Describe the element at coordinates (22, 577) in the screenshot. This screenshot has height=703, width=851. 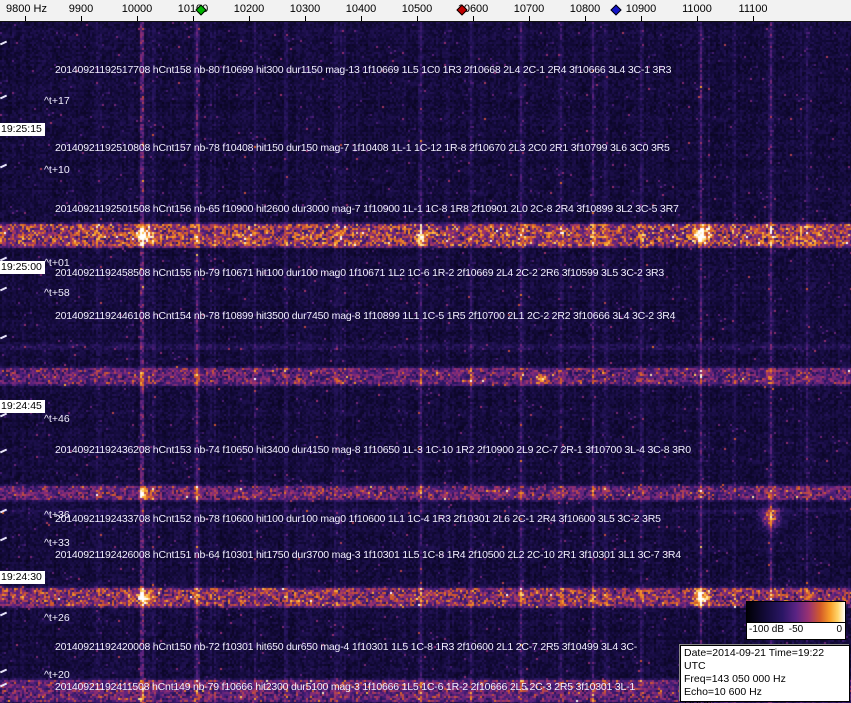
I see `time-axis-label: 19:24:30` at that location.